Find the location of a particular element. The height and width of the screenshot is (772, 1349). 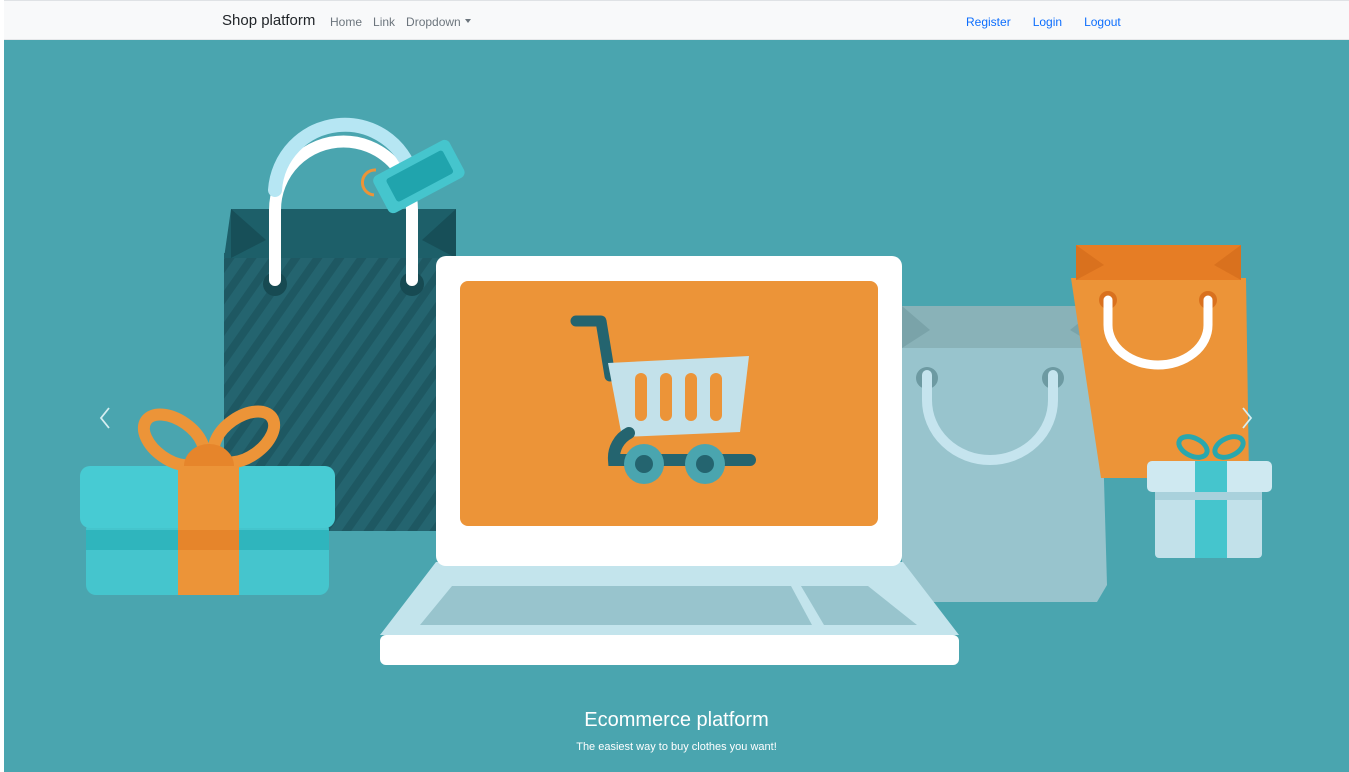

logout-link: Logout is located at coordinates (1102, 22).